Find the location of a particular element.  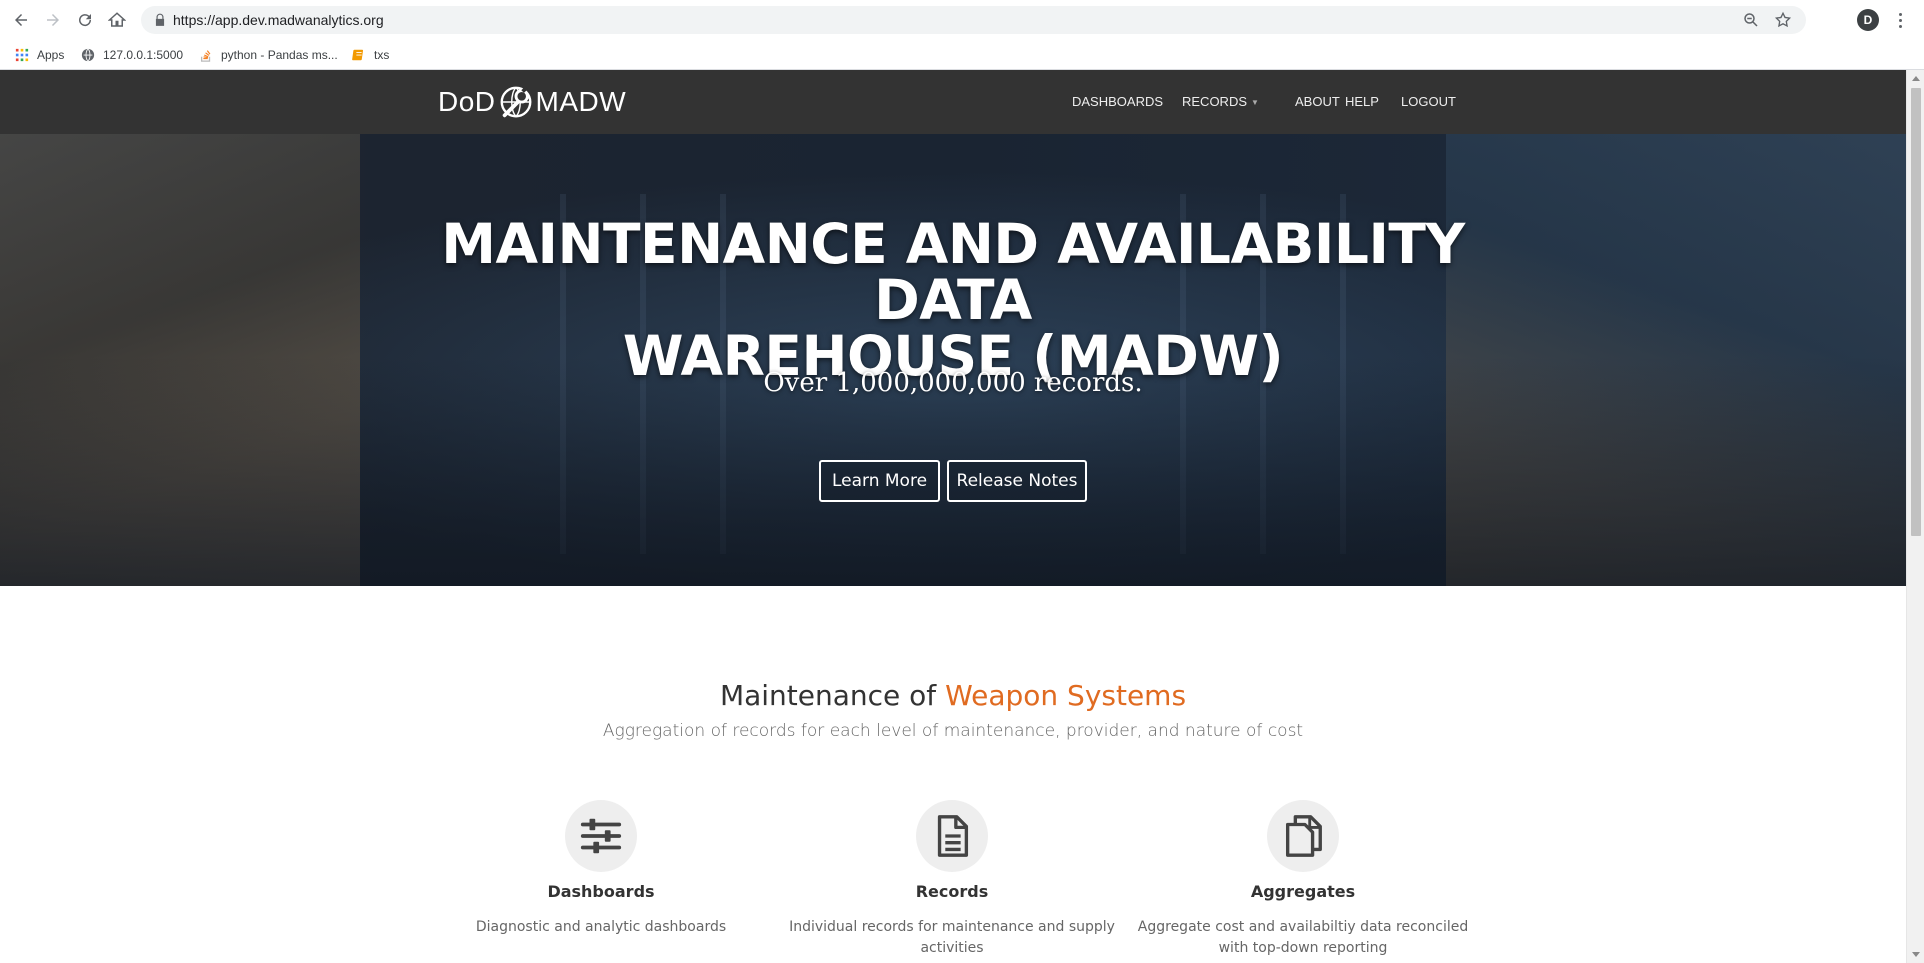

reload-icon is located at coordinates (85, 20).